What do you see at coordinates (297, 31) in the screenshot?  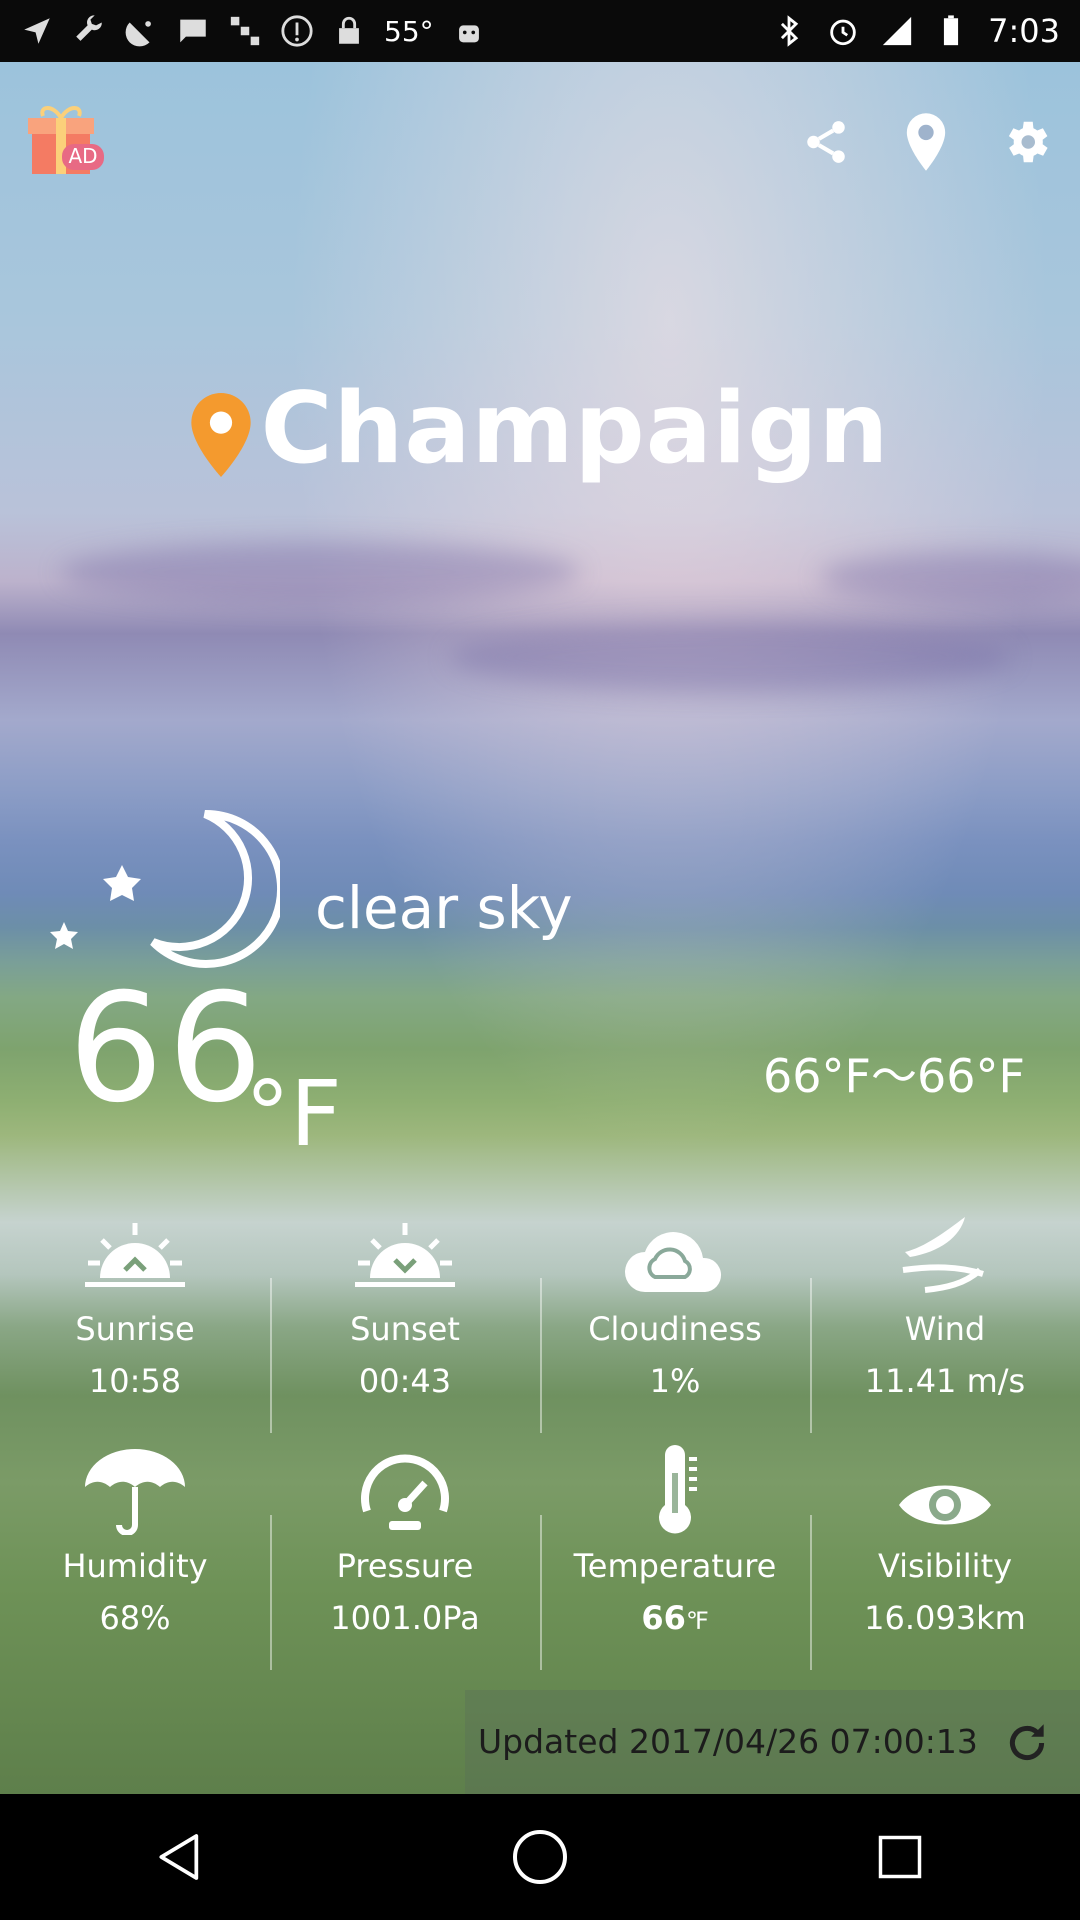 I see `info-icon` at bounding box center [297, 31].